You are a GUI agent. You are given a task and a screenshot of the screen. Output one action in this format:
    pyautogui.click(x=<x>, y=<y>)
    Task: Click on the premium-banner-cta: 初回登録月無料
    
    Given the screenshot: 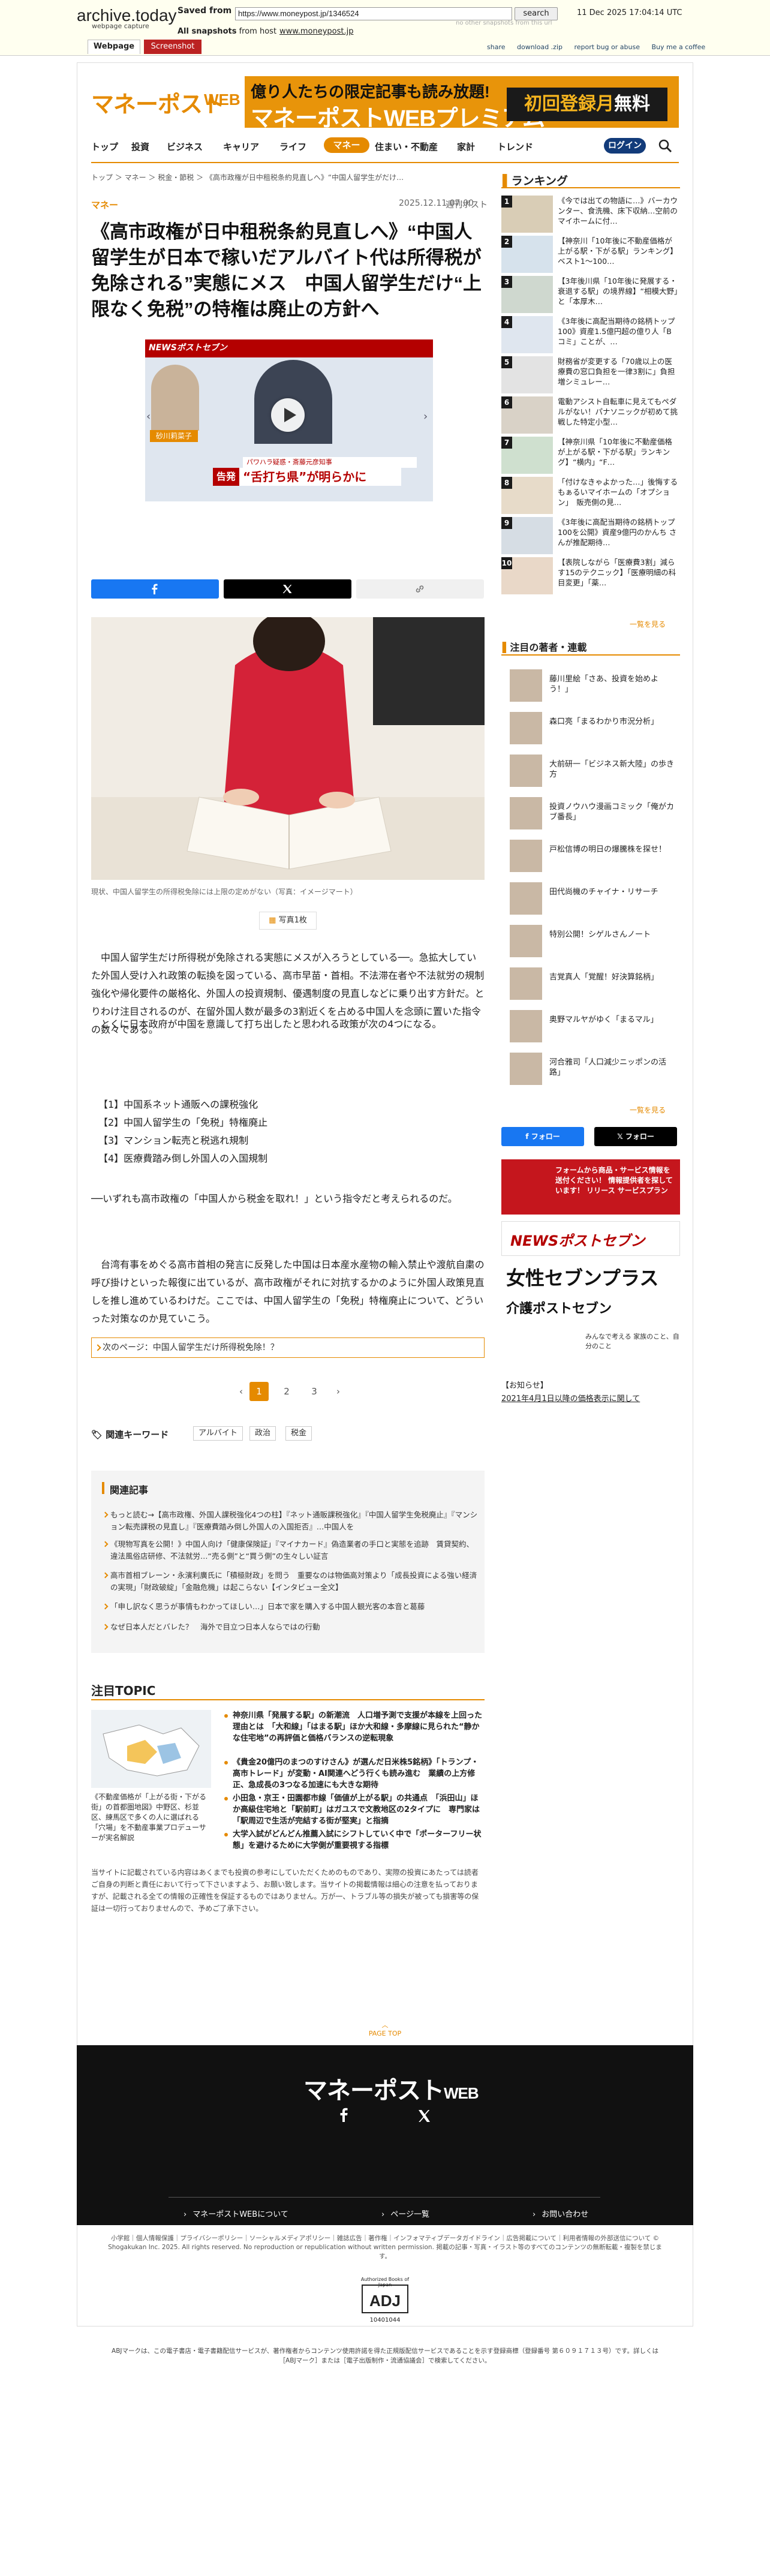 What is the action you would take?
    pyautogui.click(x=587, y=105)
    